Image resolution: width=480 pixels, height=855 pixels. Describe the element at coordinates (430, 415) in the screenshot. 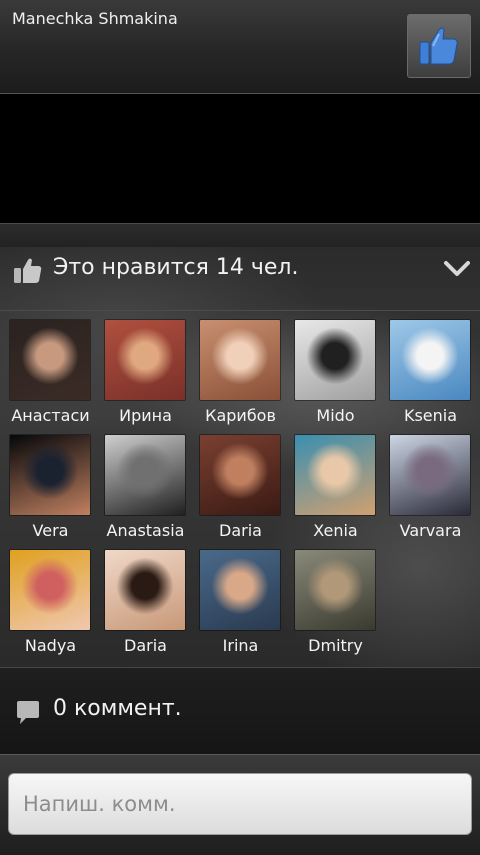

I see `liker-name: Ksenia` at that location.